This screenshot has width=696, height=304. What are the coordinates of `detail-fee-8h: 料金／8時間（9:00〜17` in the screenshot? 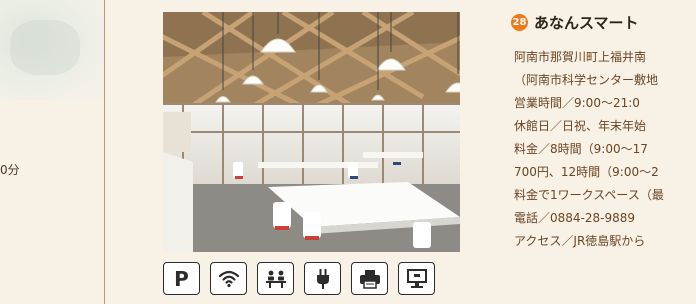 It's located at (581, 149).